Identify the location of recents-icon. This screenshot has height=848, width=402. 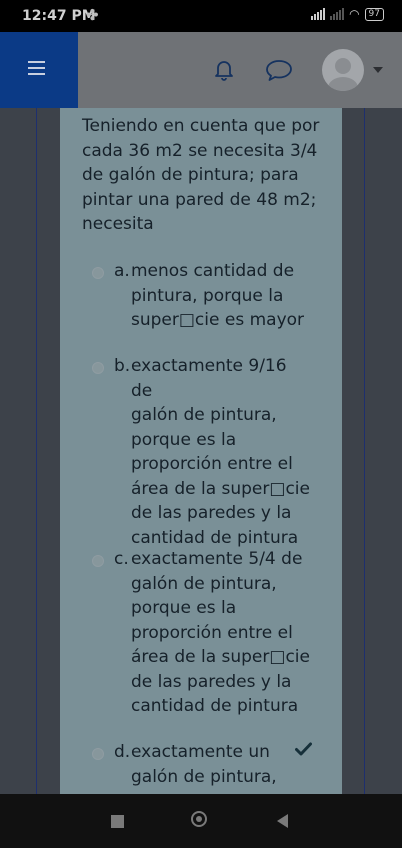
(117, 821).